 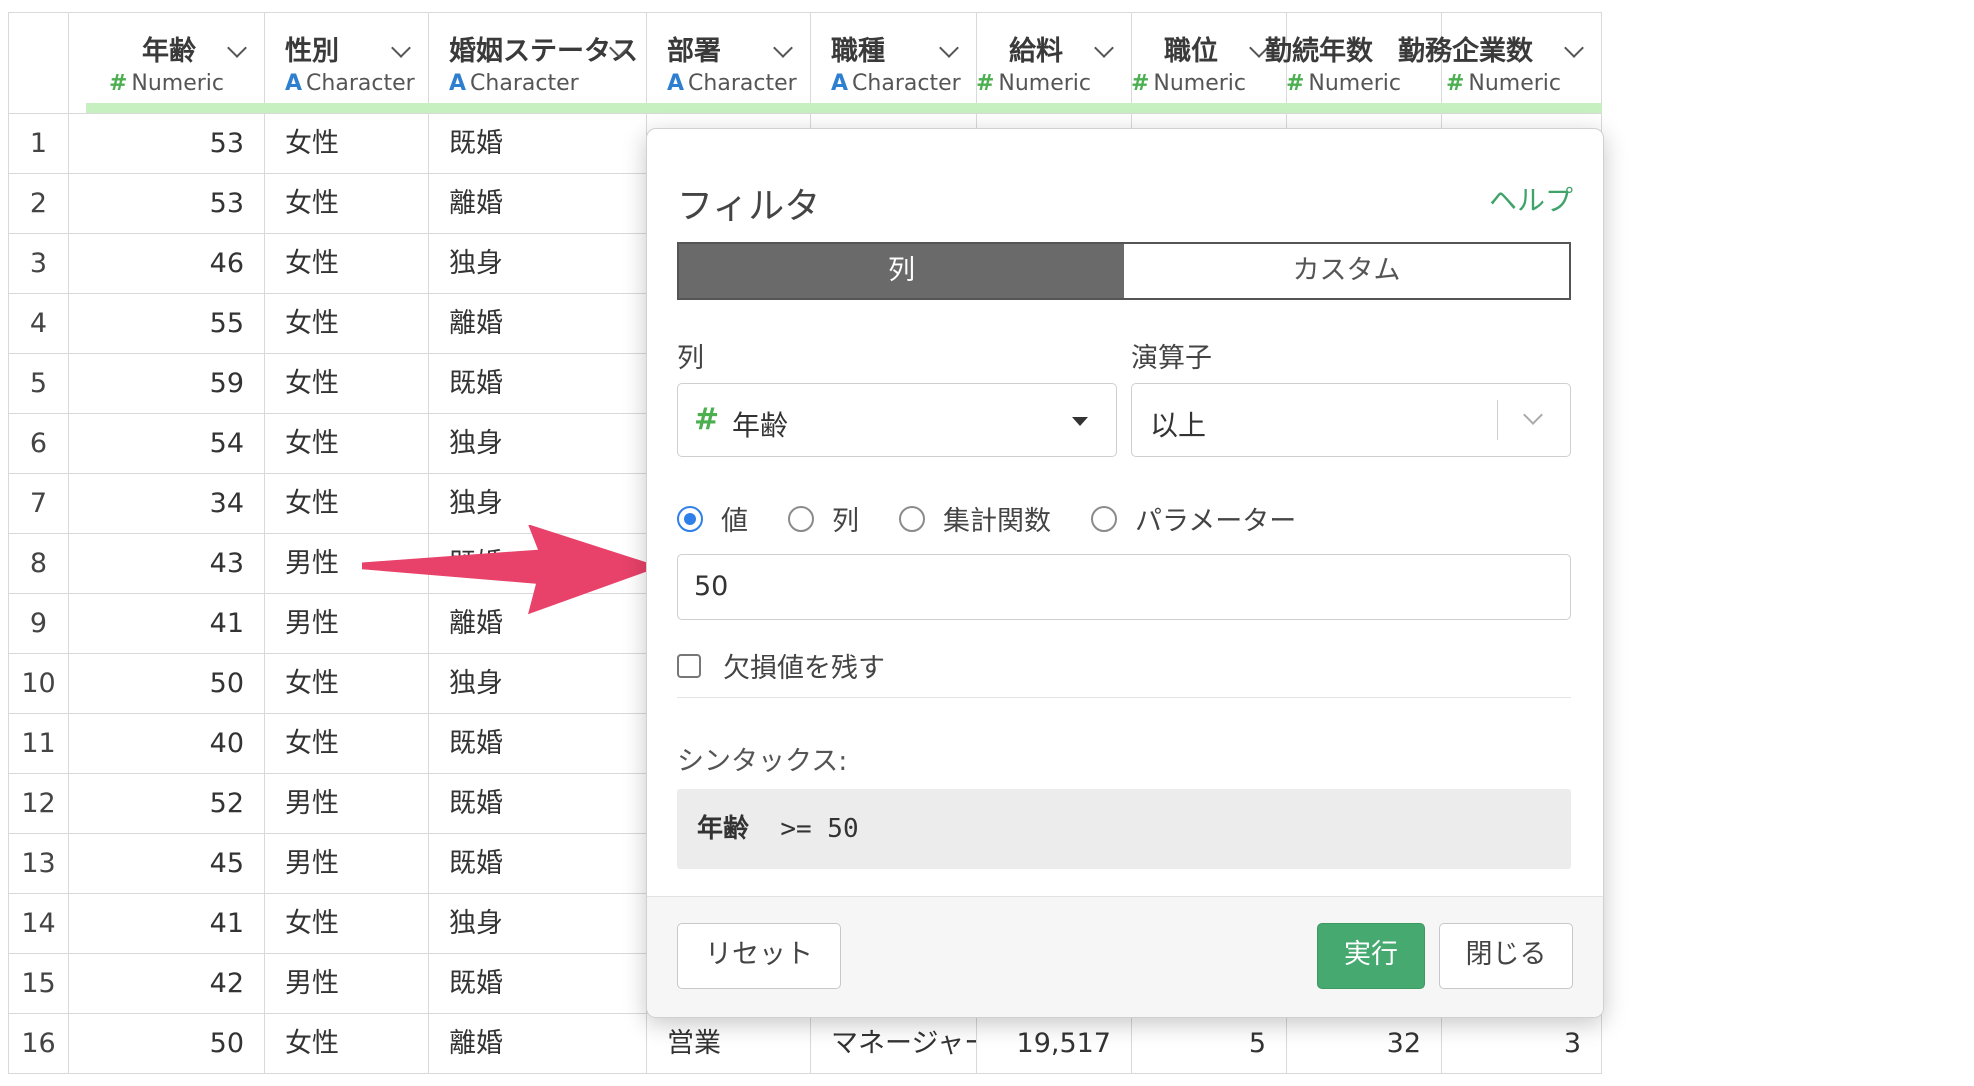 I want to click on table-cell: 42, so click(x=167, y=983).